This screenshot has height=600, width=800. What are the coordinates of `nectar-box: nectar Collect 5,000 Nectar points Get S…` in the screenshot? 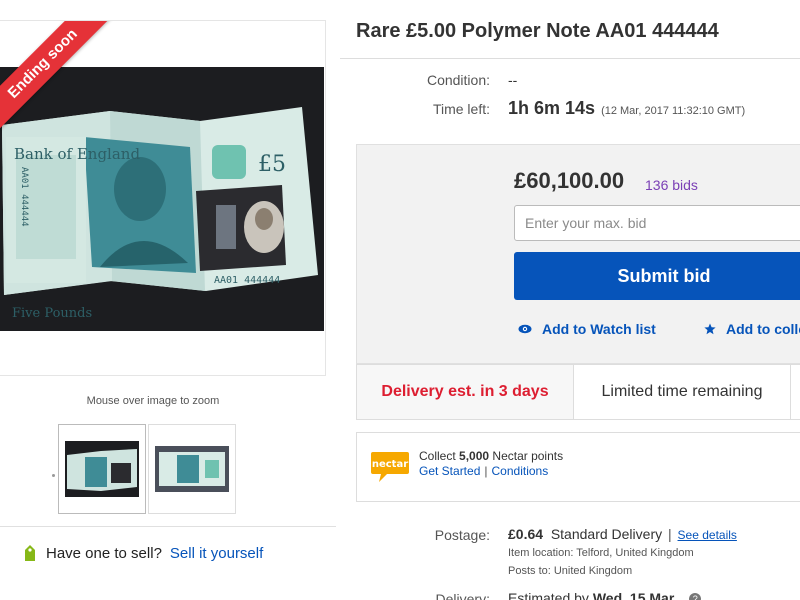 It's located at (578, 467).